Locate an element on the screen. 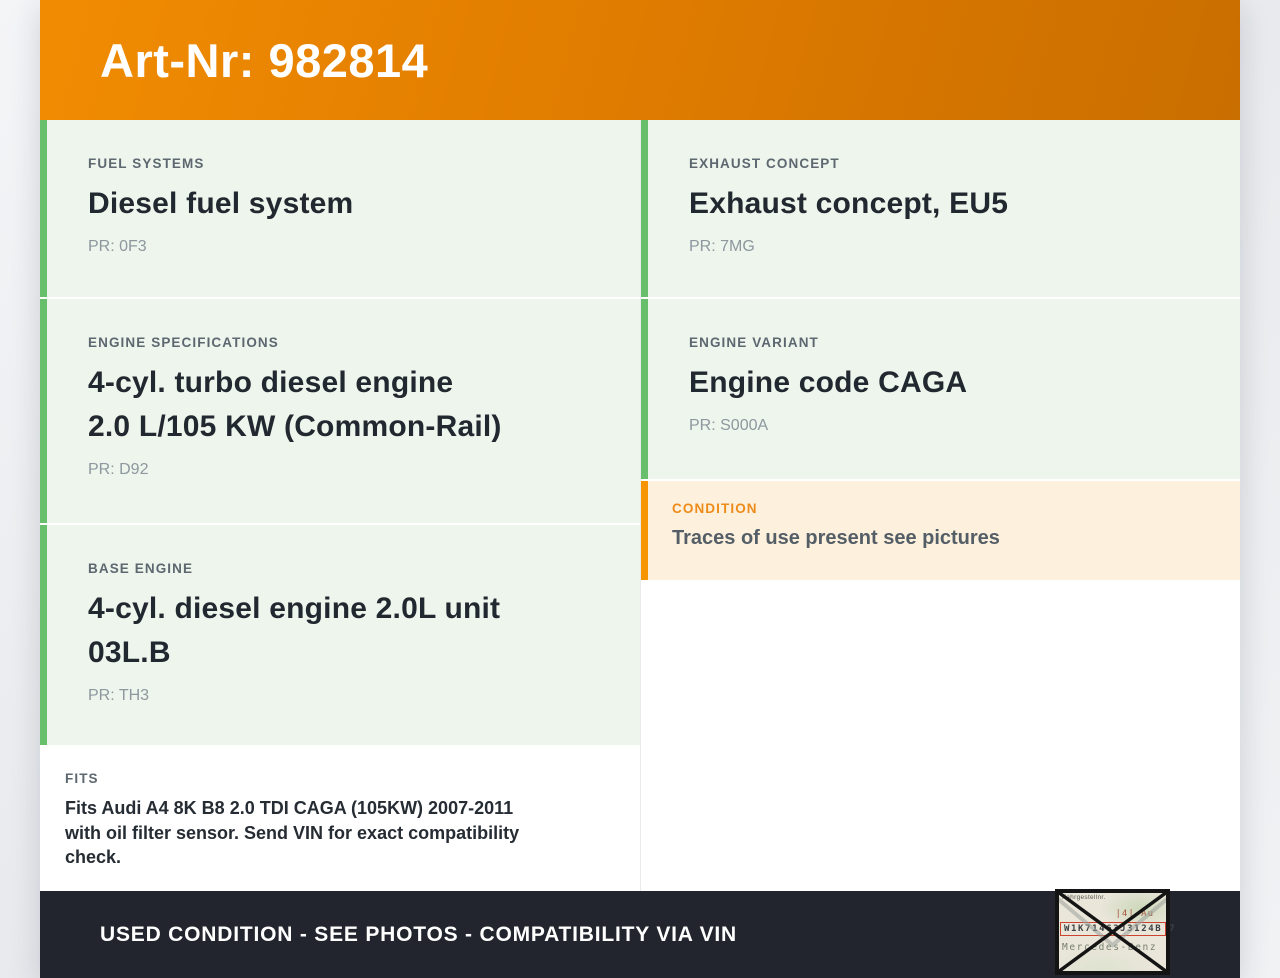 Image resolution: width=1280 pixels, height=978 pixels. card-title: Exhaust concept, EU5 is located at coordinates (849, 203).